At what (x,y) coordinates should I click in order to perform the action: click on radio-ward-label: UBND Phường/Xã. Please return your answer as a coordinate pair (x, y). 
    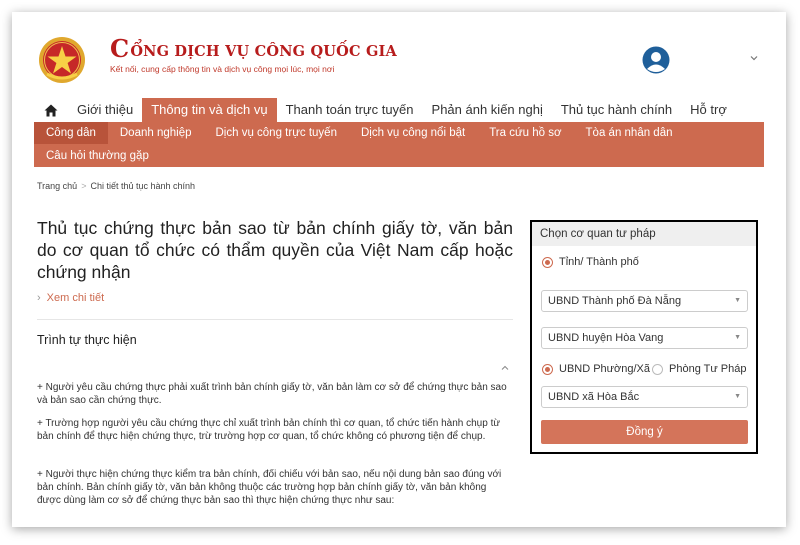
    Looking at the image, I should click on (605, 369).